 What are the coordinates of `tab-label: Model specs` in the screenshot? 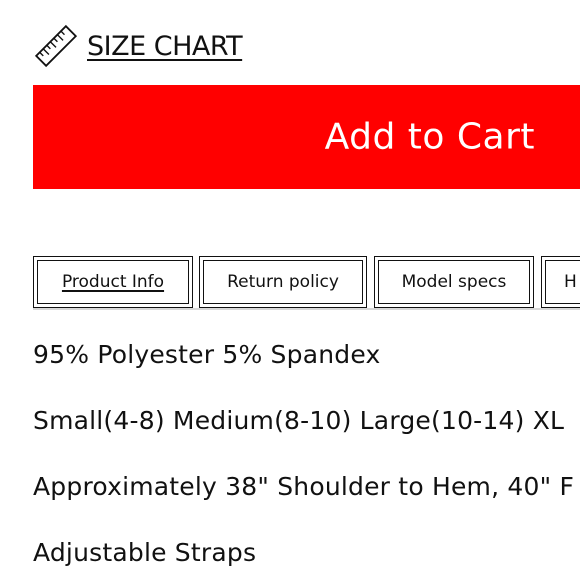 It's located at (454, 282).